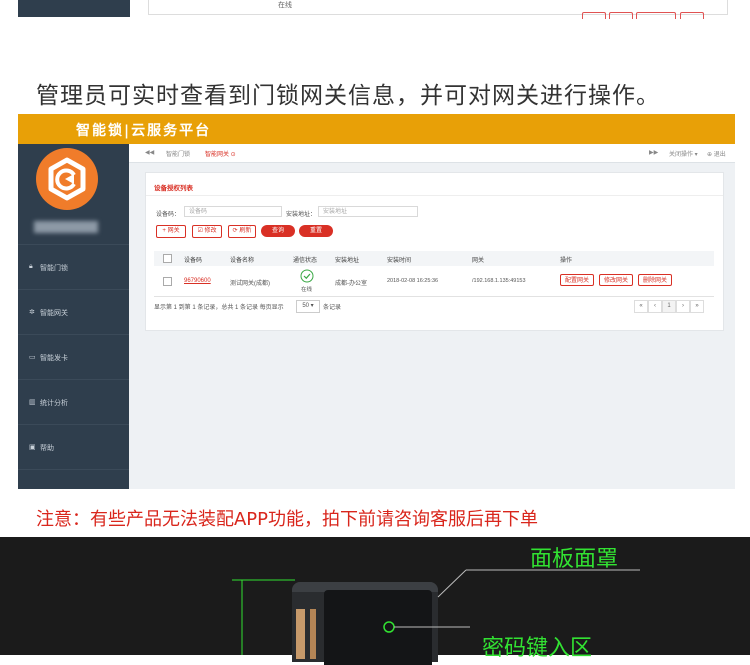 The image size is (750, 665). I want to click on page-prev-button: ‹, so click(655, 306).